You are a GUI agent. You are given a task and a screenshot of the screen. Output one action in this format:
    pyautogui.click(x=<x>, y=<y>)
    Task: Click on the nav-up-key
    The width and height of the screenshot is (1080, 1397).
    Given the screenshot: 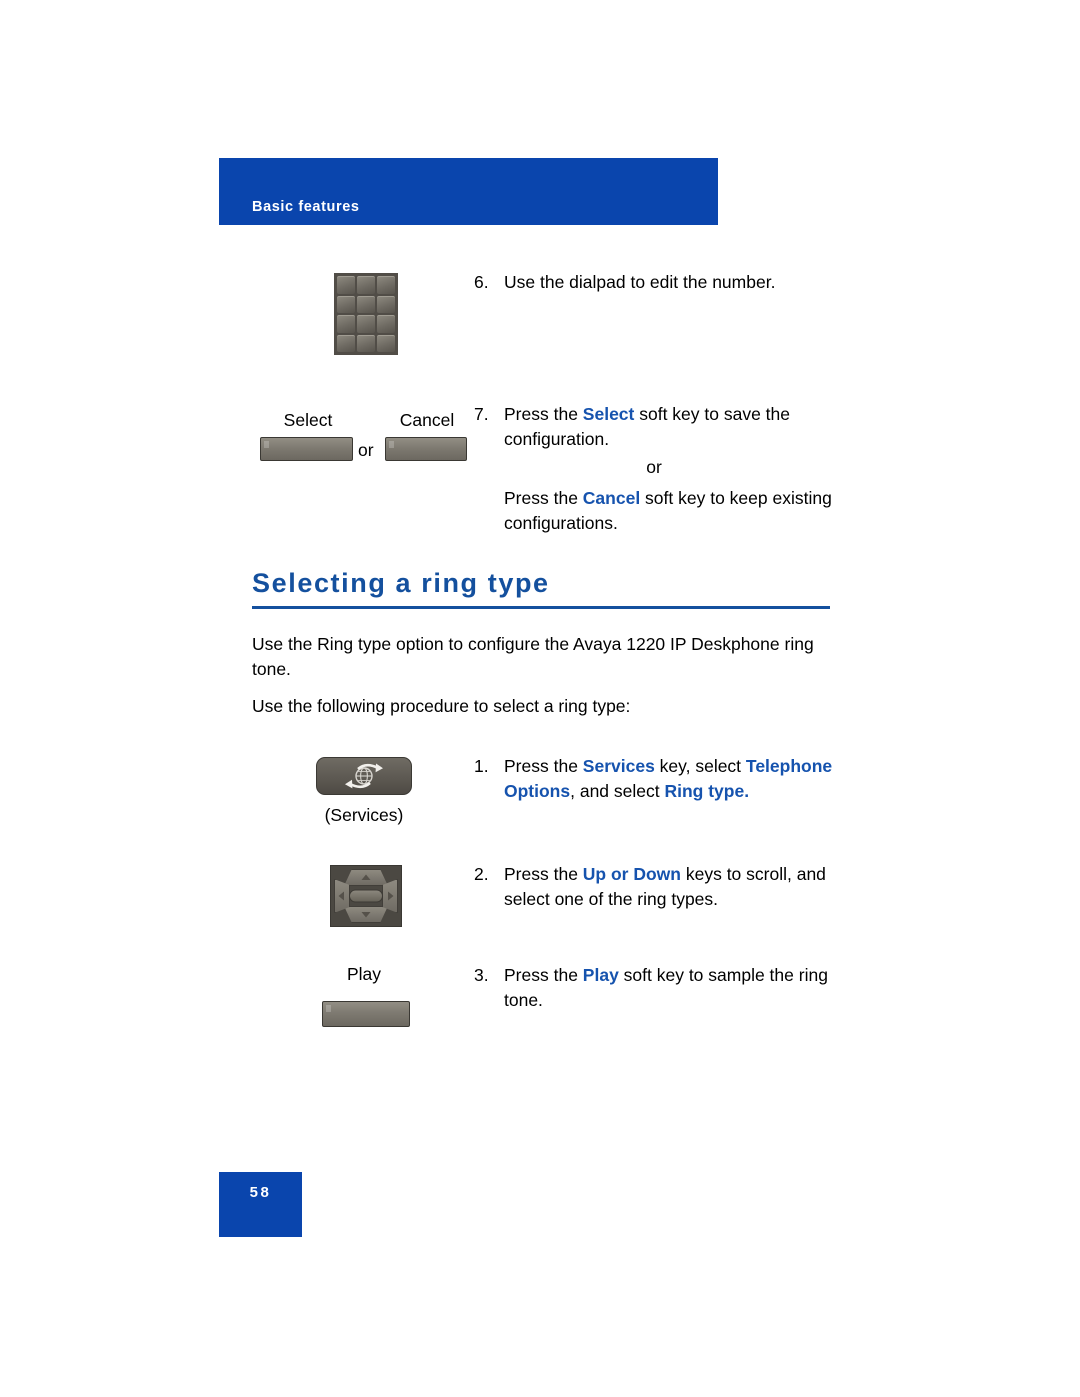 What is the action you would take?
    pyautogui.click(x=366, y=877)
    